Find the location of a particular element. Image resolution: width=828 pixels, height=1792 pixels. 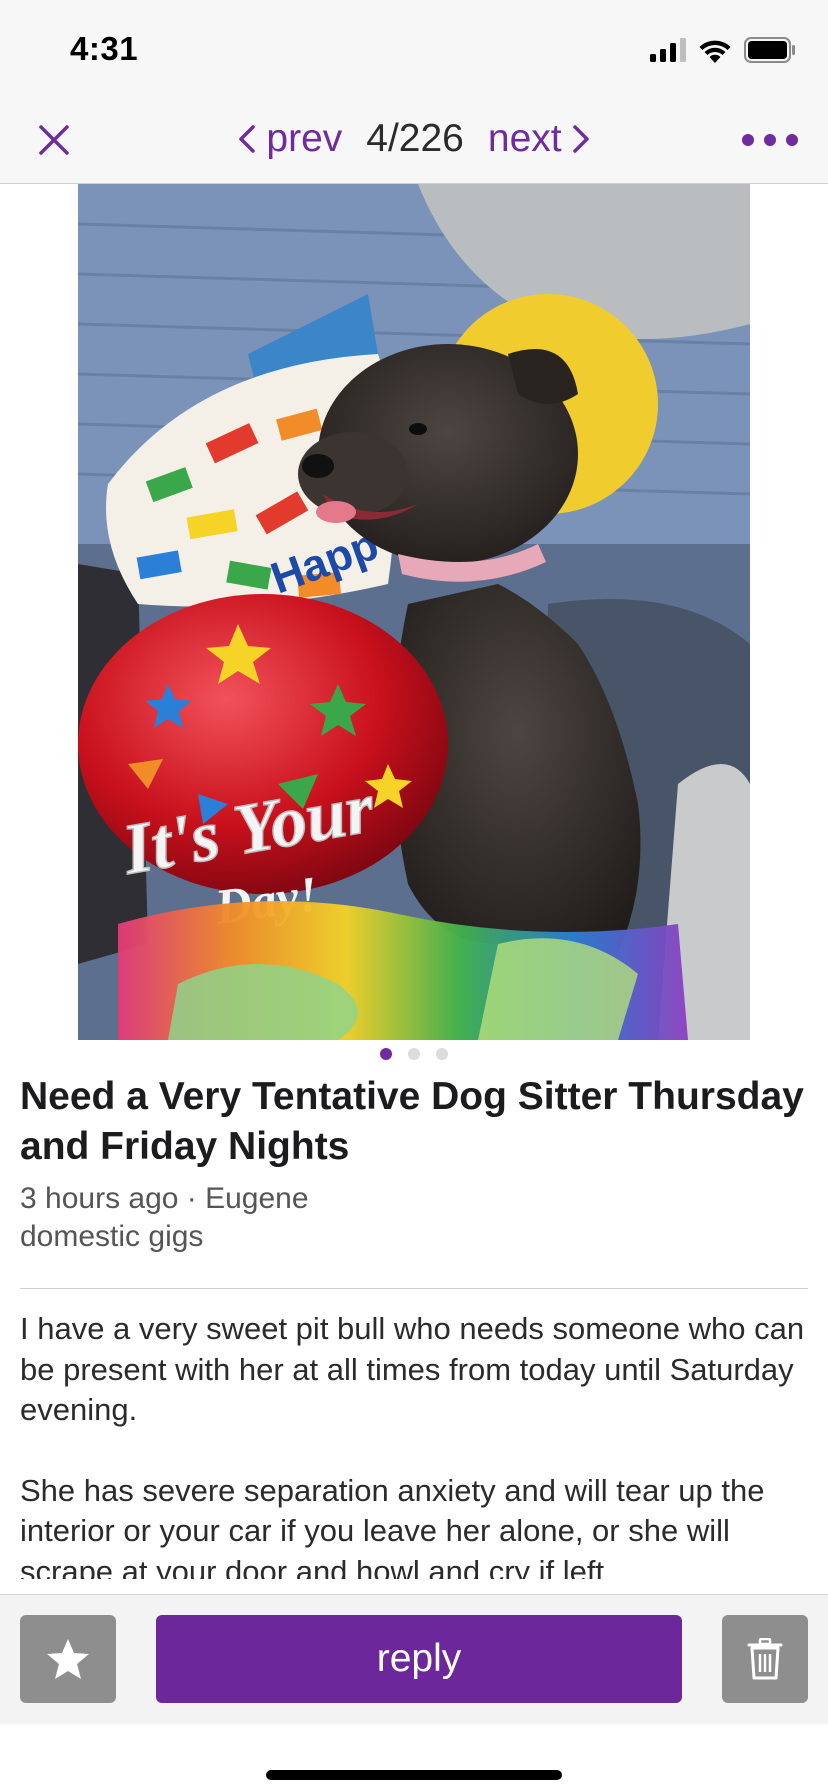

favorite-button is located at coordinates (68, 1659).